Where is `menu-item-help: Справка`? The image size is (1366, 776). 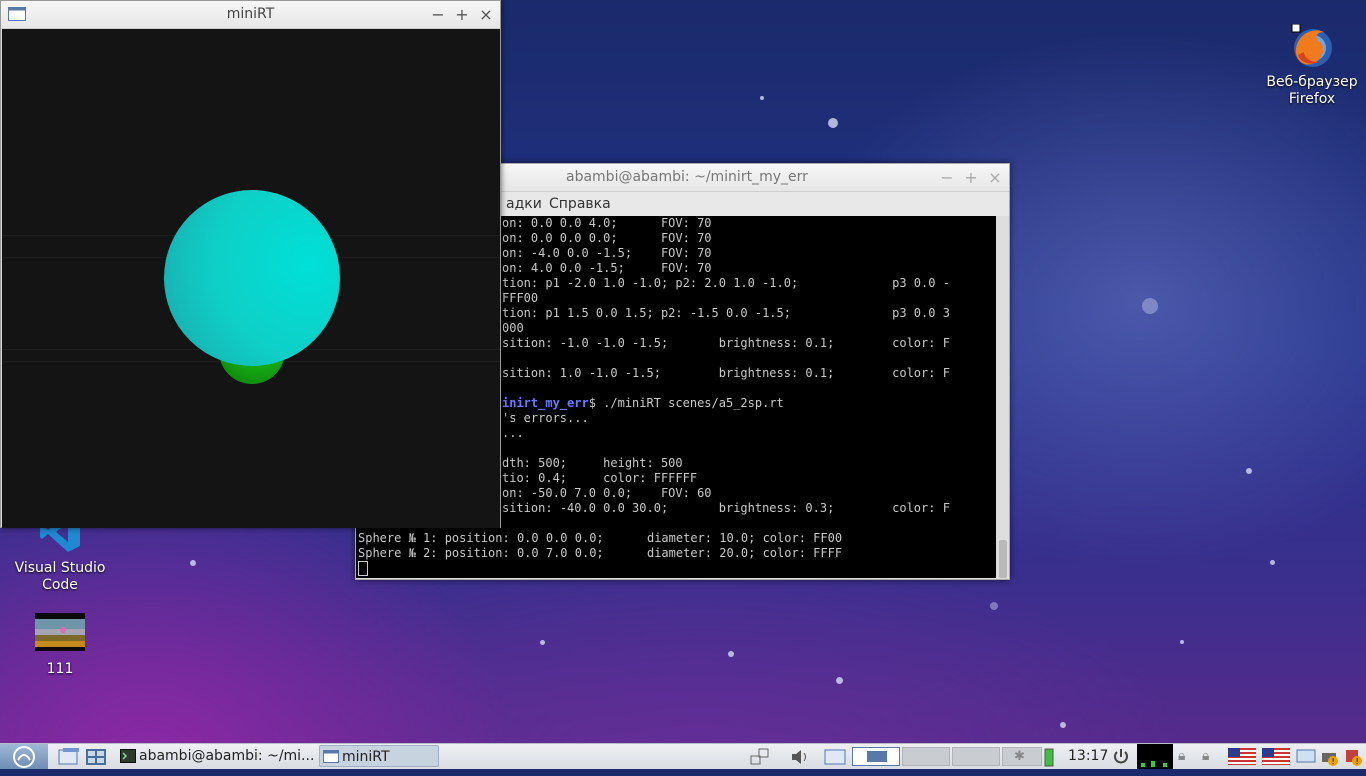 menu-item-help: Справка is located at coordinates (580, 204).